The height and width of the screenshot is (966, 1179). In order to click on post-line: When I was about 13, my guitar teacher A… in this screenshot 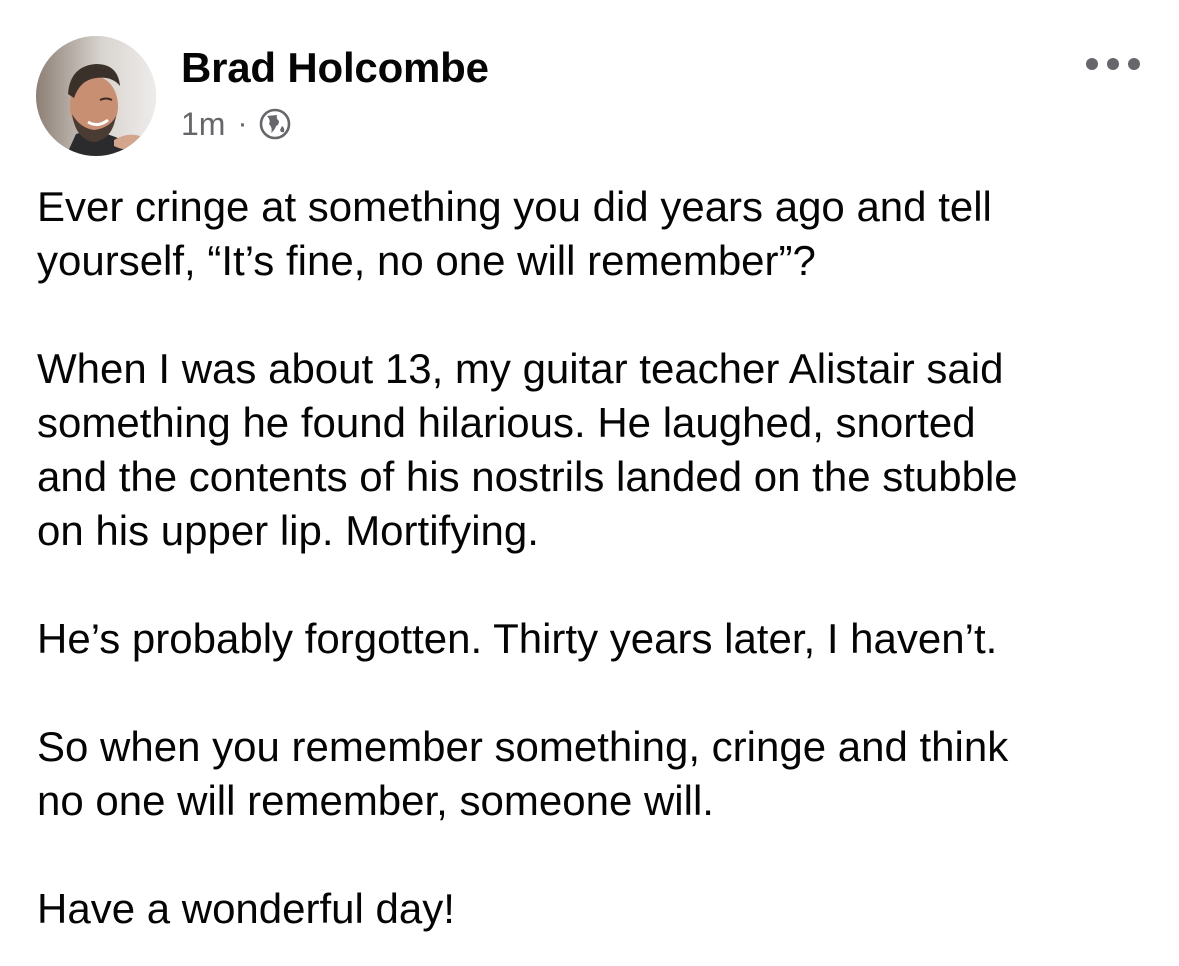, I will do `click(520, 368)`.